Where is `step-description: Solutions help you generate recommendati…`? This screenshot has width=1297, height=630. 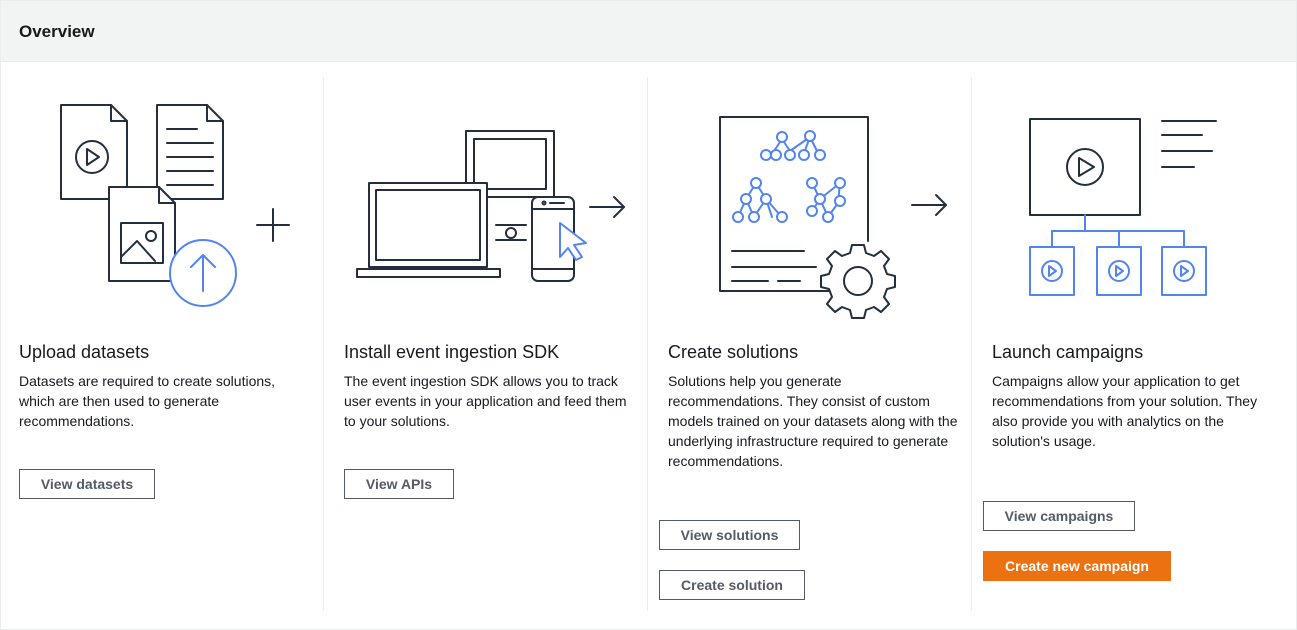 step-description: Solutions help you generate recommendati… is located at coordinates (813, 421).